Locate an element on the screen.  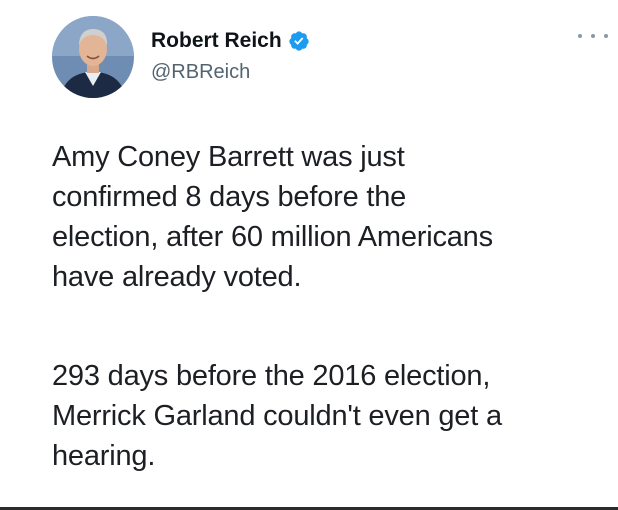
more-options-button is located at coordinates (593, 36).